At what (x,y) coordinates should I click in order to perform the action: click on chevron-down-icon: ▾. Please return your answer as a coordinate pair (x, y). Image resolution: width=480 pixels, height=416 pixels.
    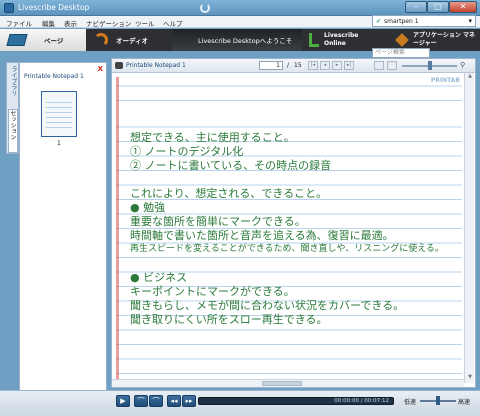
    Looking at the image, I should click on (470, 21).